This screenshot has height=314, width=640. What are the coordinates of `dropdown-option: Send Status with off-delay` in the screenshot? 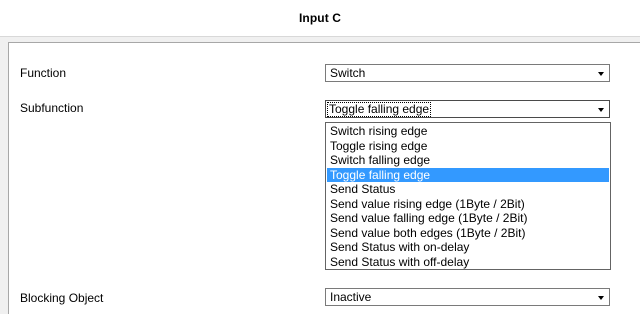 It's located at (468, 262).